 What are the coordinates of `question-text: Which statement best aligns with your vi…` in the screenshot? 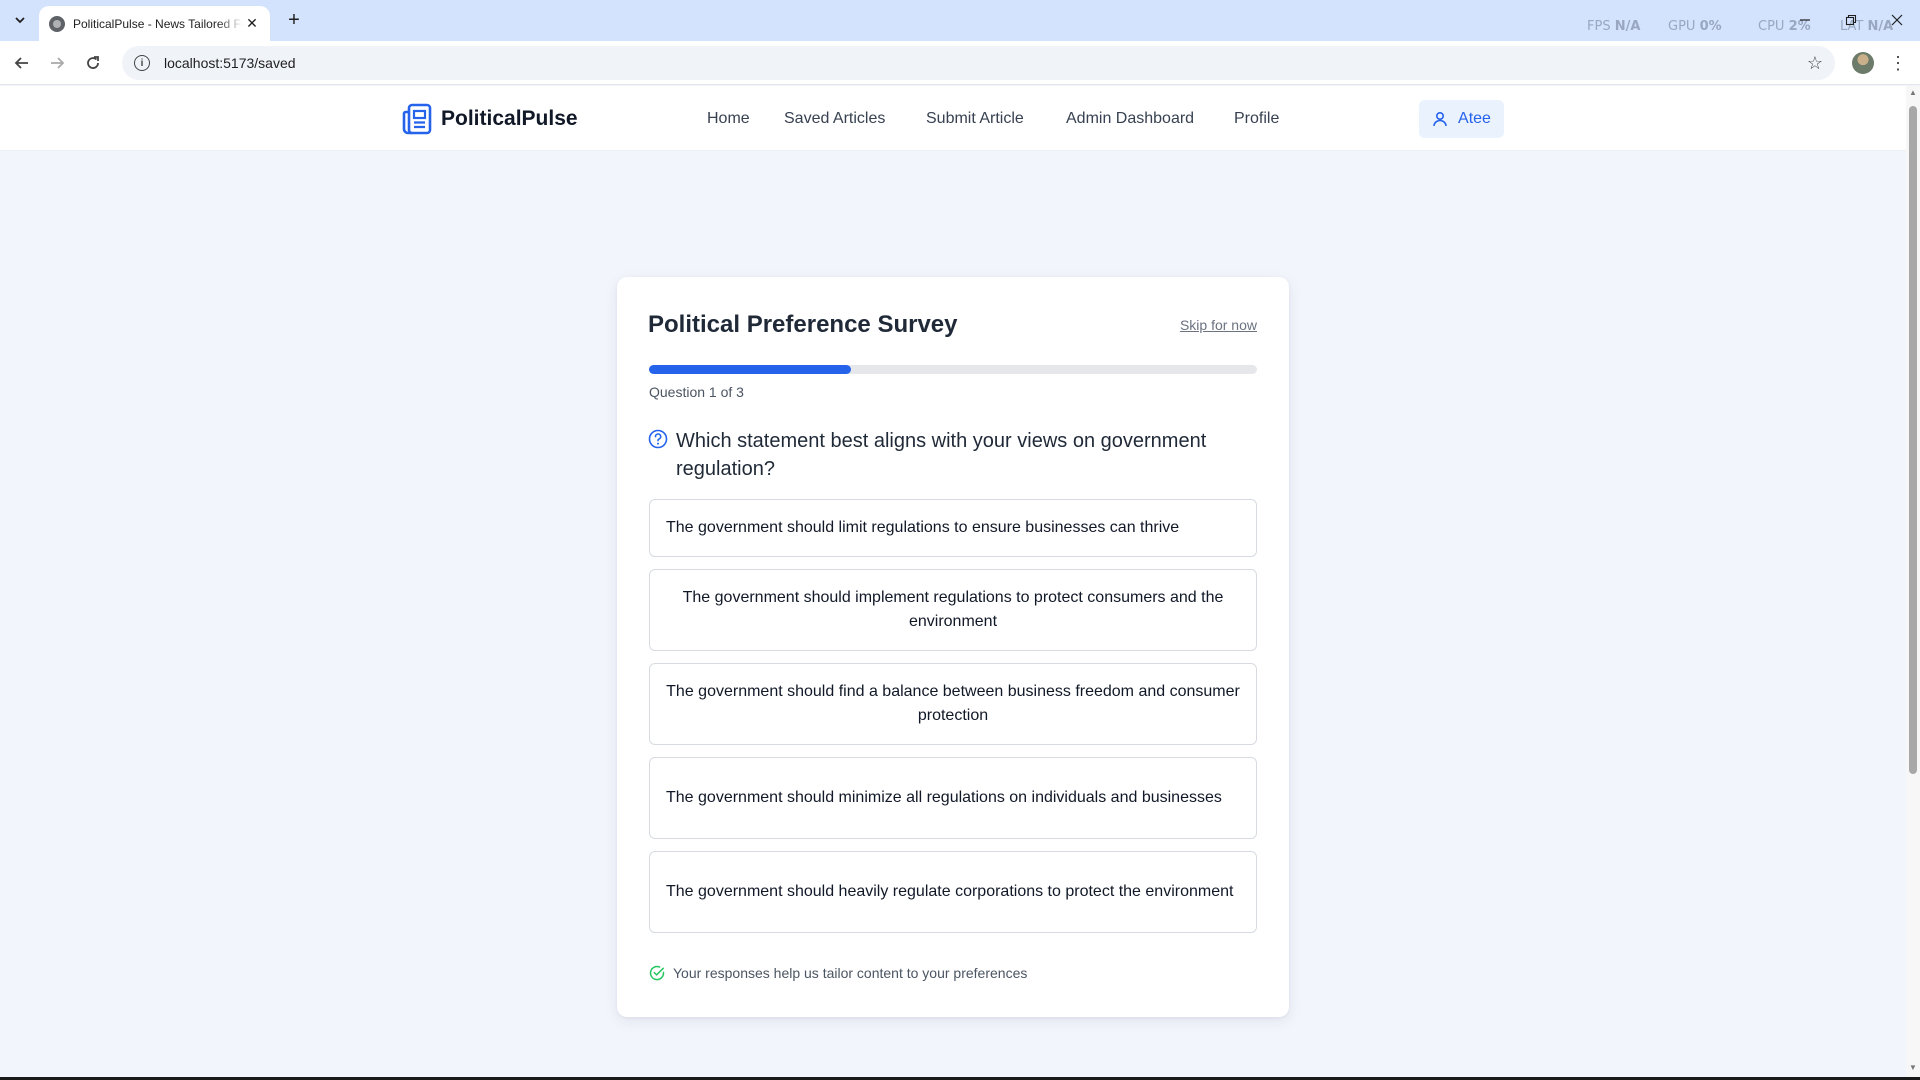 It's located at (941, 455).